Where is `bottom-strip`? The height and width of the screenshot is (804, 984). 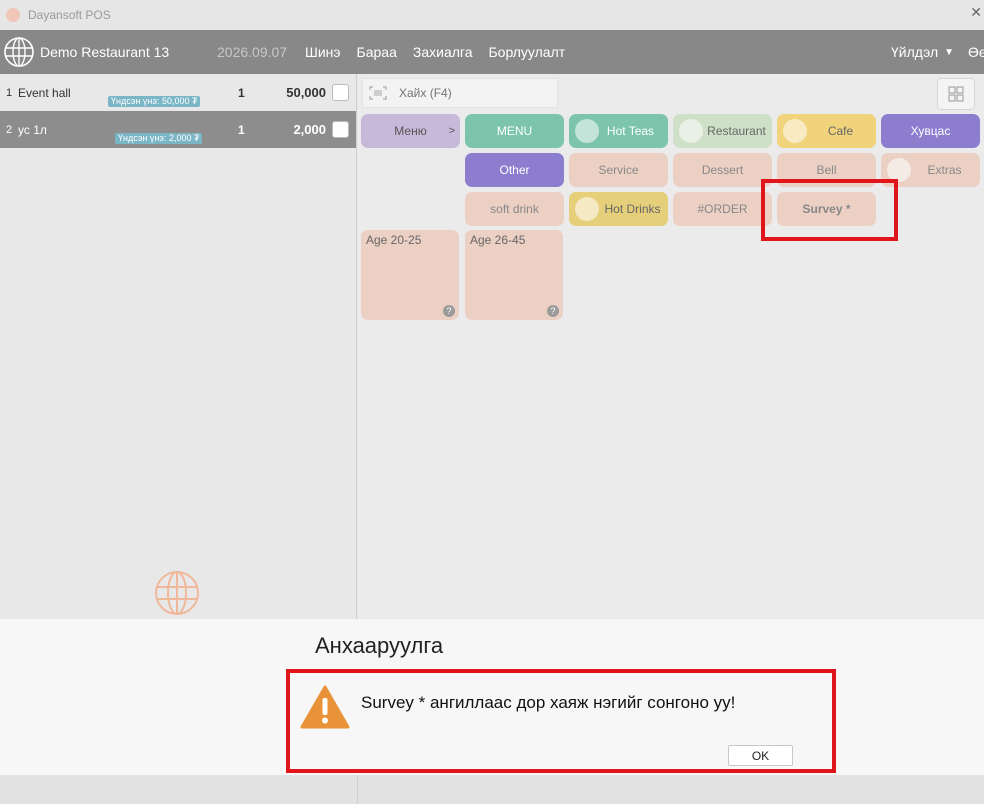
bottom-strip is located at coordinates (492, 789).